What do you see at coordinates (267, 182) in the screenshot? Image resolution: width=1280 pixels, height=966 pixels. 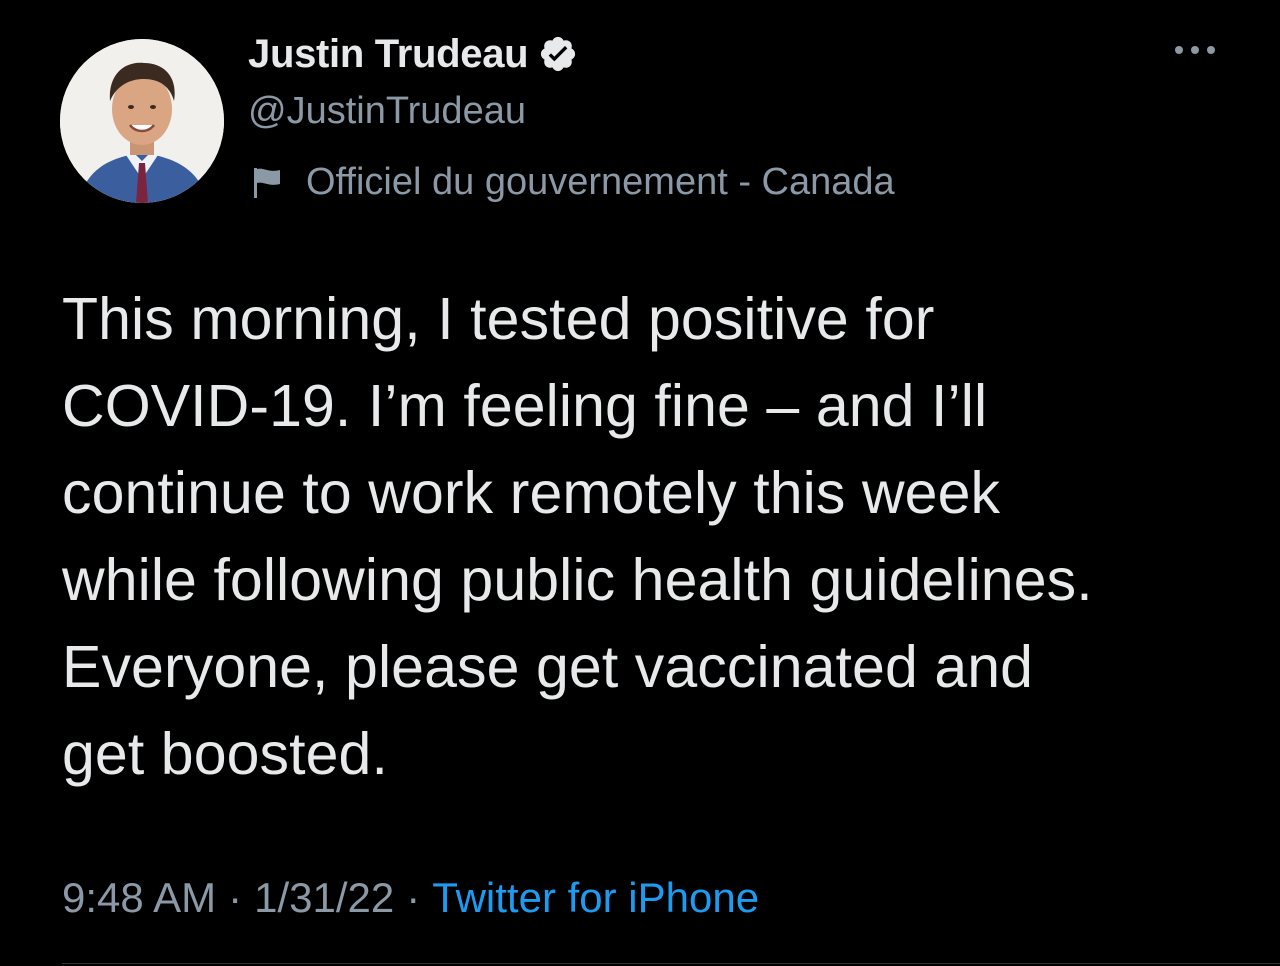 I see `flag-icon` at bounding box center [267, 182].